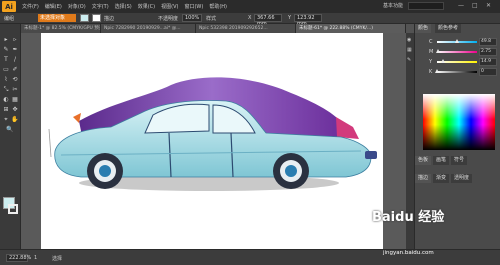 The height and width of the screenshot is (265, 500). I want to click on swatch-panel-icon: ▦, so click(409, 50).